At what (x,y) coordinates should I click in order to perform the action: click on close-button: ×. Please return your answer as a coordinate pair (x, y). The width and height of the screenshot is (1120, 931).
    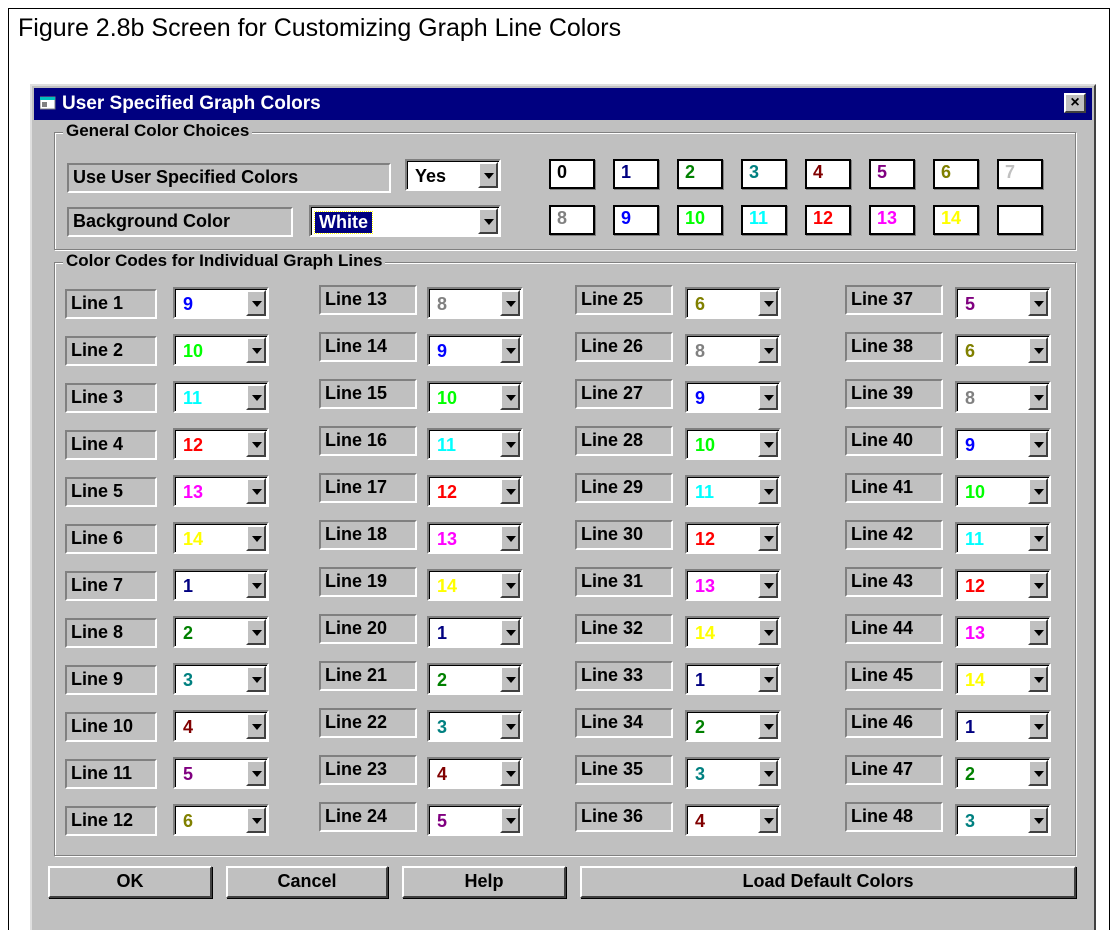
    Looking at the image, I should click on (1075, 103).